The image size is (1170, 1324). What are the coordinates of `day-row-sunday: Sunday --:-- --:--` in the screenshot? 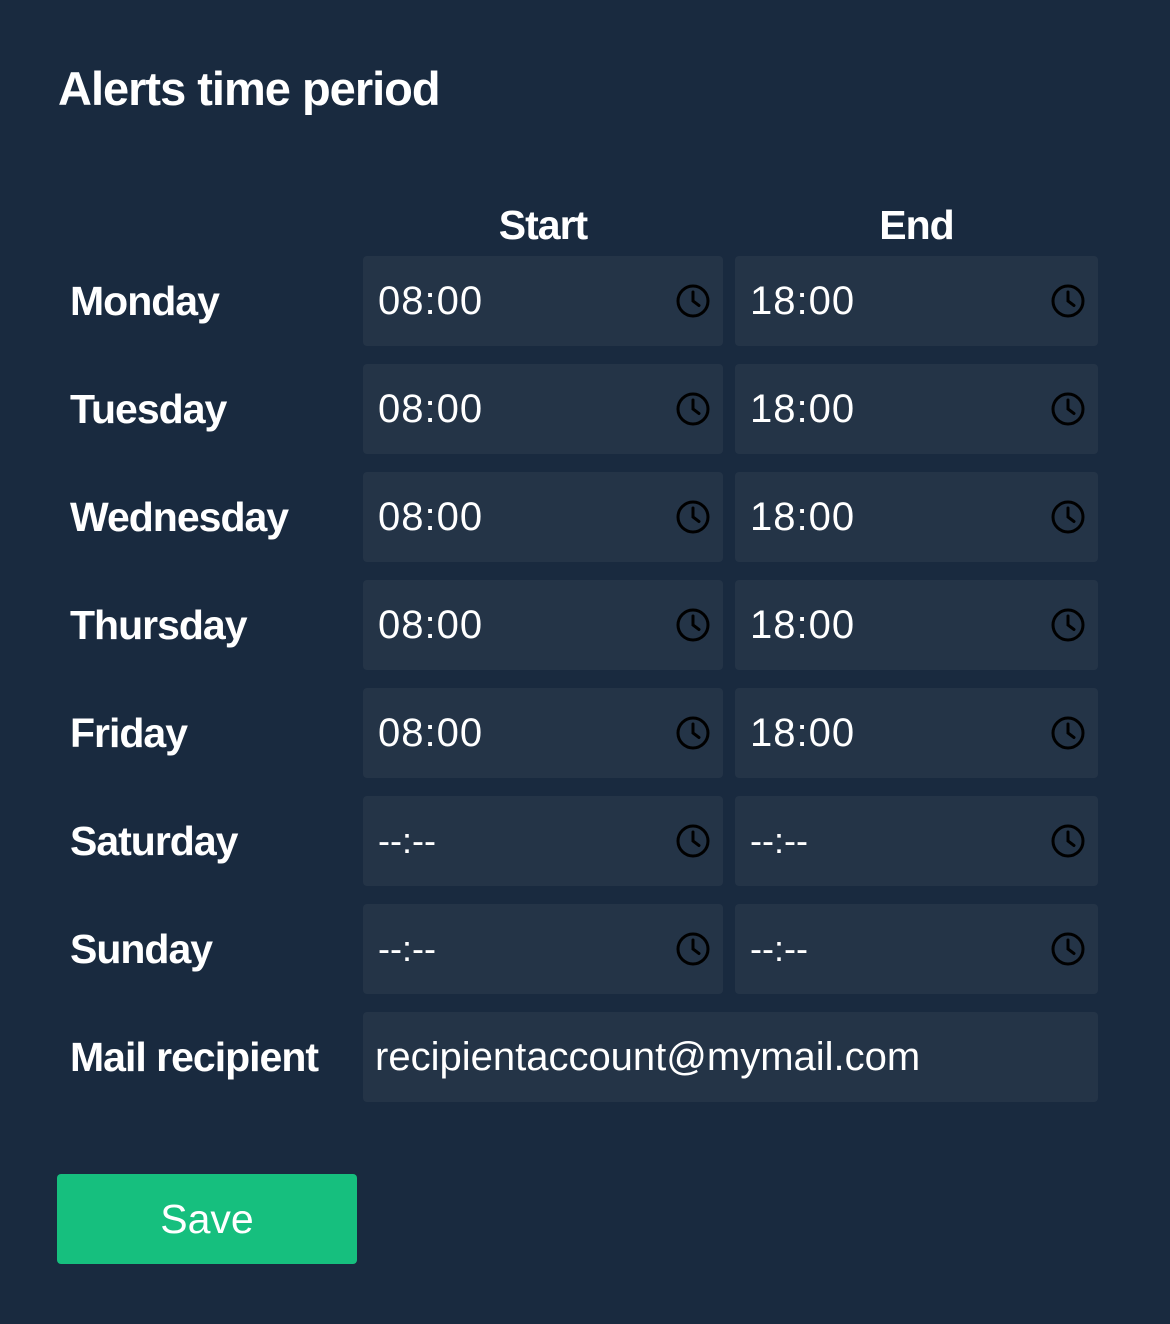 It's located at (585, 949).